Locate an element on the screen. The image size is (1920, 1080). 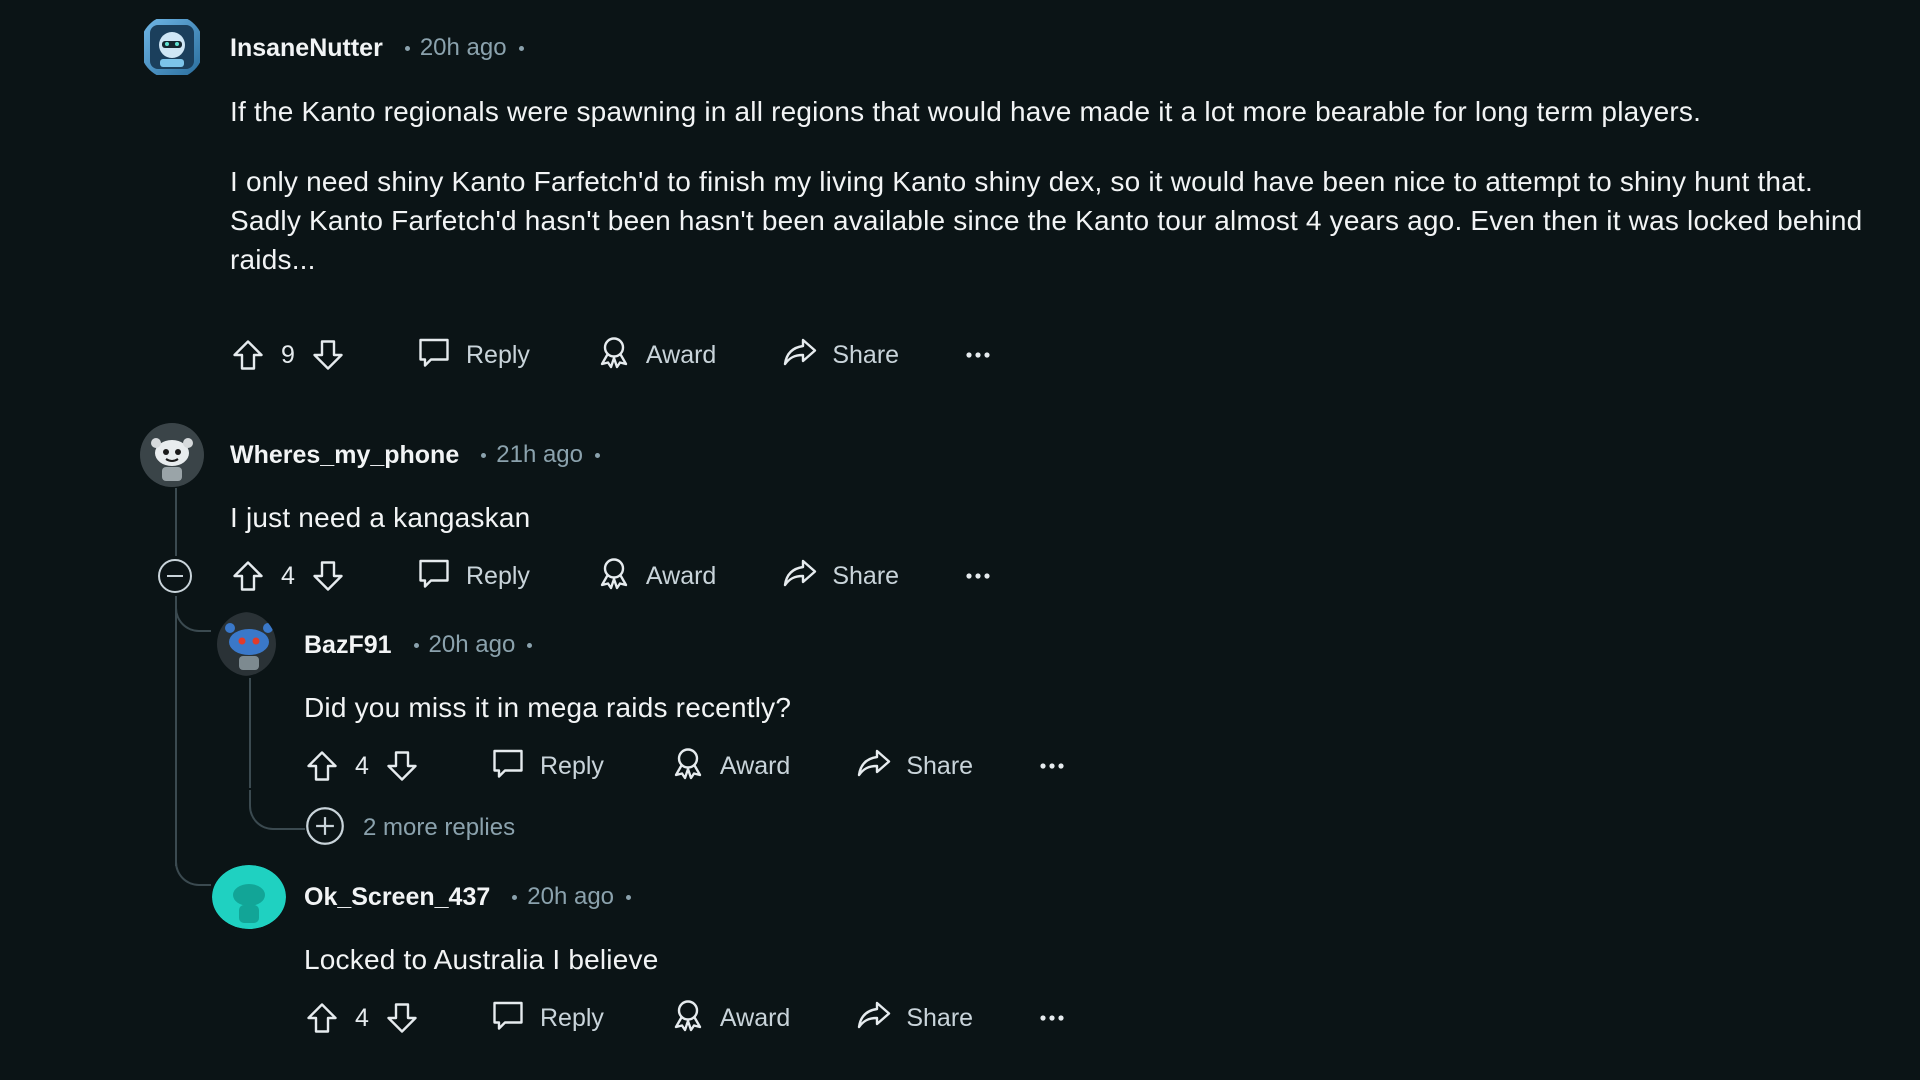
vote-score: 9 is located at coordinates (288, 354).